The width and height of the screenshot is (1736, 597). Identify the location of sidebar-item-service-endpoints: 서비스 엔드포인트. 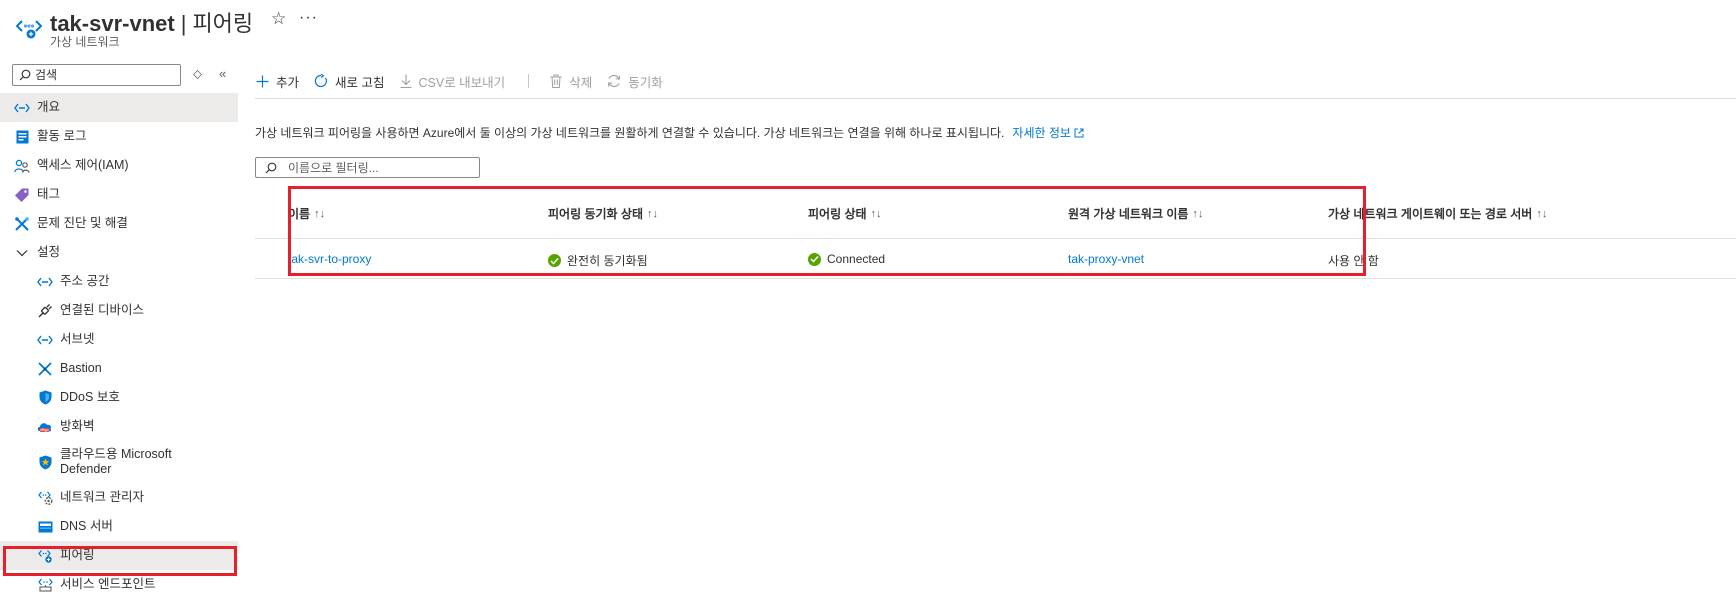
(119, 583).